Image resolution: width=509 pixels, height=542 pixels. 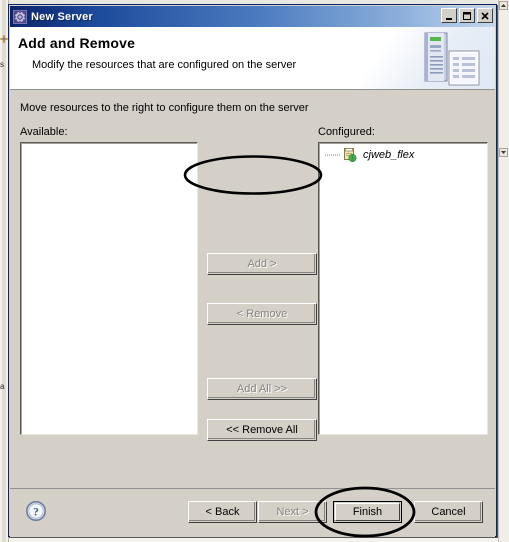 I want to click on configured-list-label: Configured:, so click(x=346, y=132).